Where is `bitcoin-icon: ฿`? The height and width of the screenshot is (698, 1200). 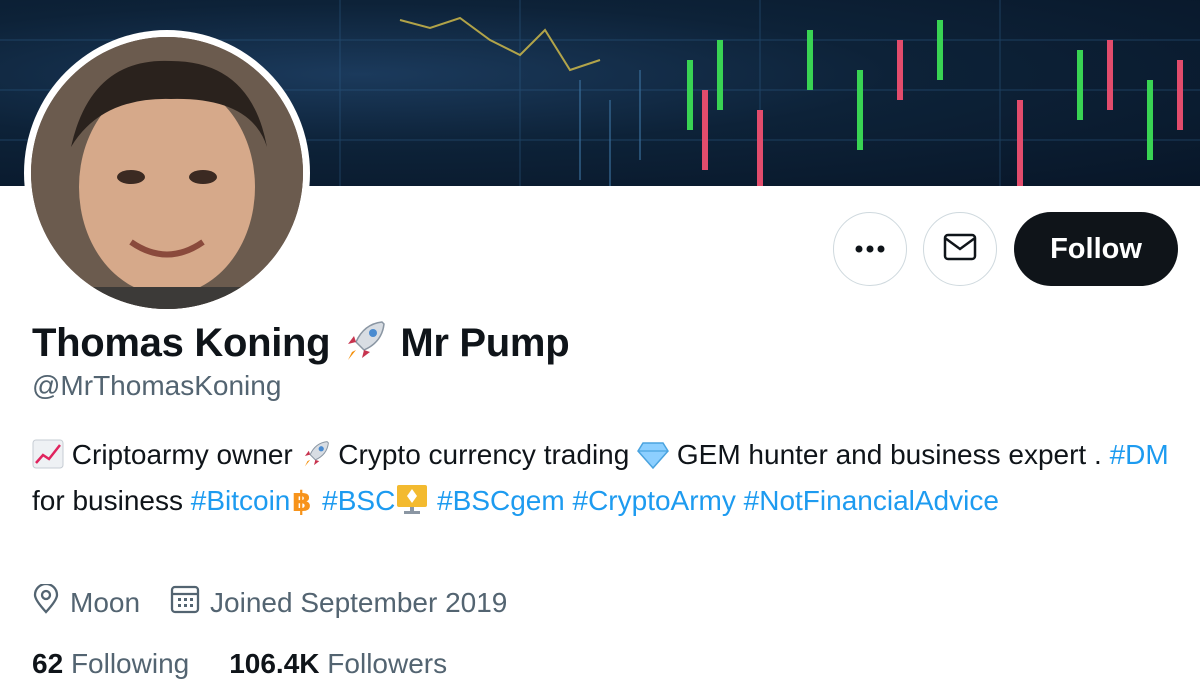 bitcoin-icon: ฿ is located at coordinates (302, 505).